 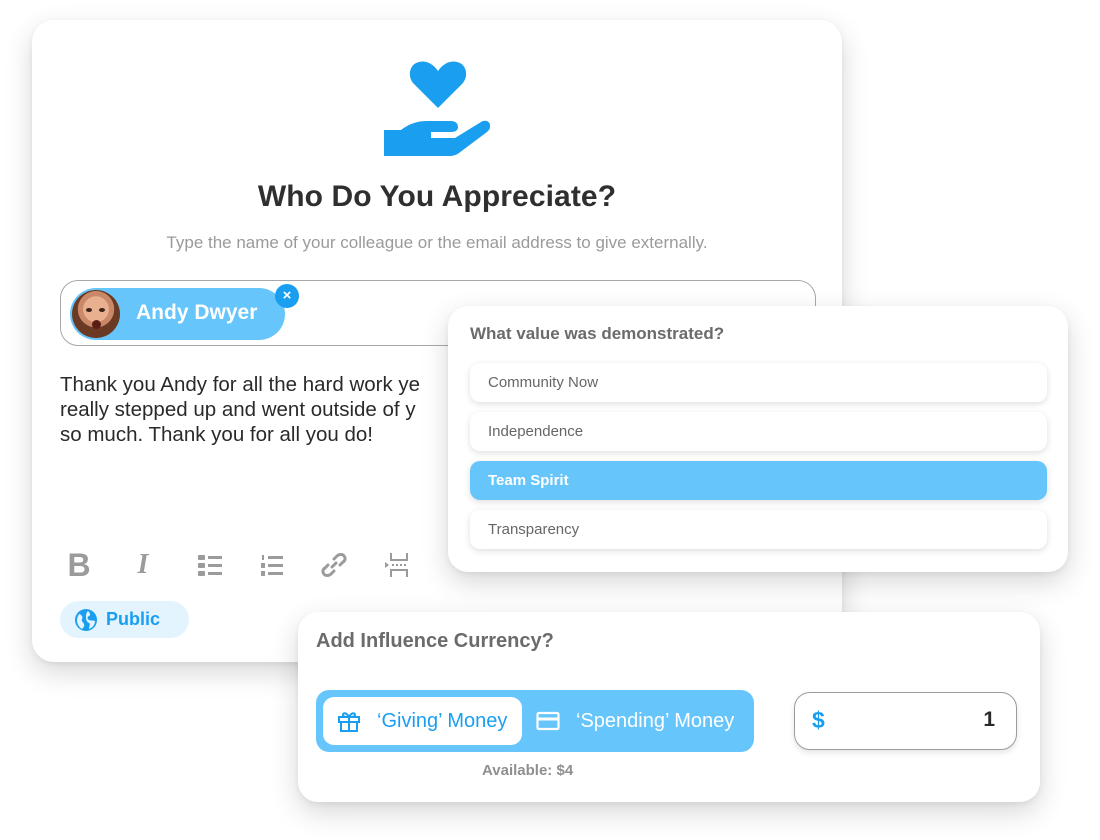 I want to click on value-option-transparency: Transparency, so click(x=758, y=529).